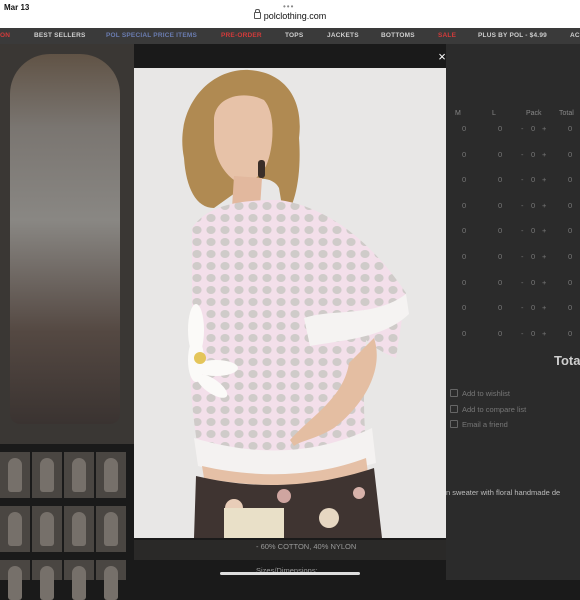 This screenshot has height=600, width=580. What do you see at coordinates (454, 409) in the screenshot?
I see `compare-icon` at bounding box center [454, 409].